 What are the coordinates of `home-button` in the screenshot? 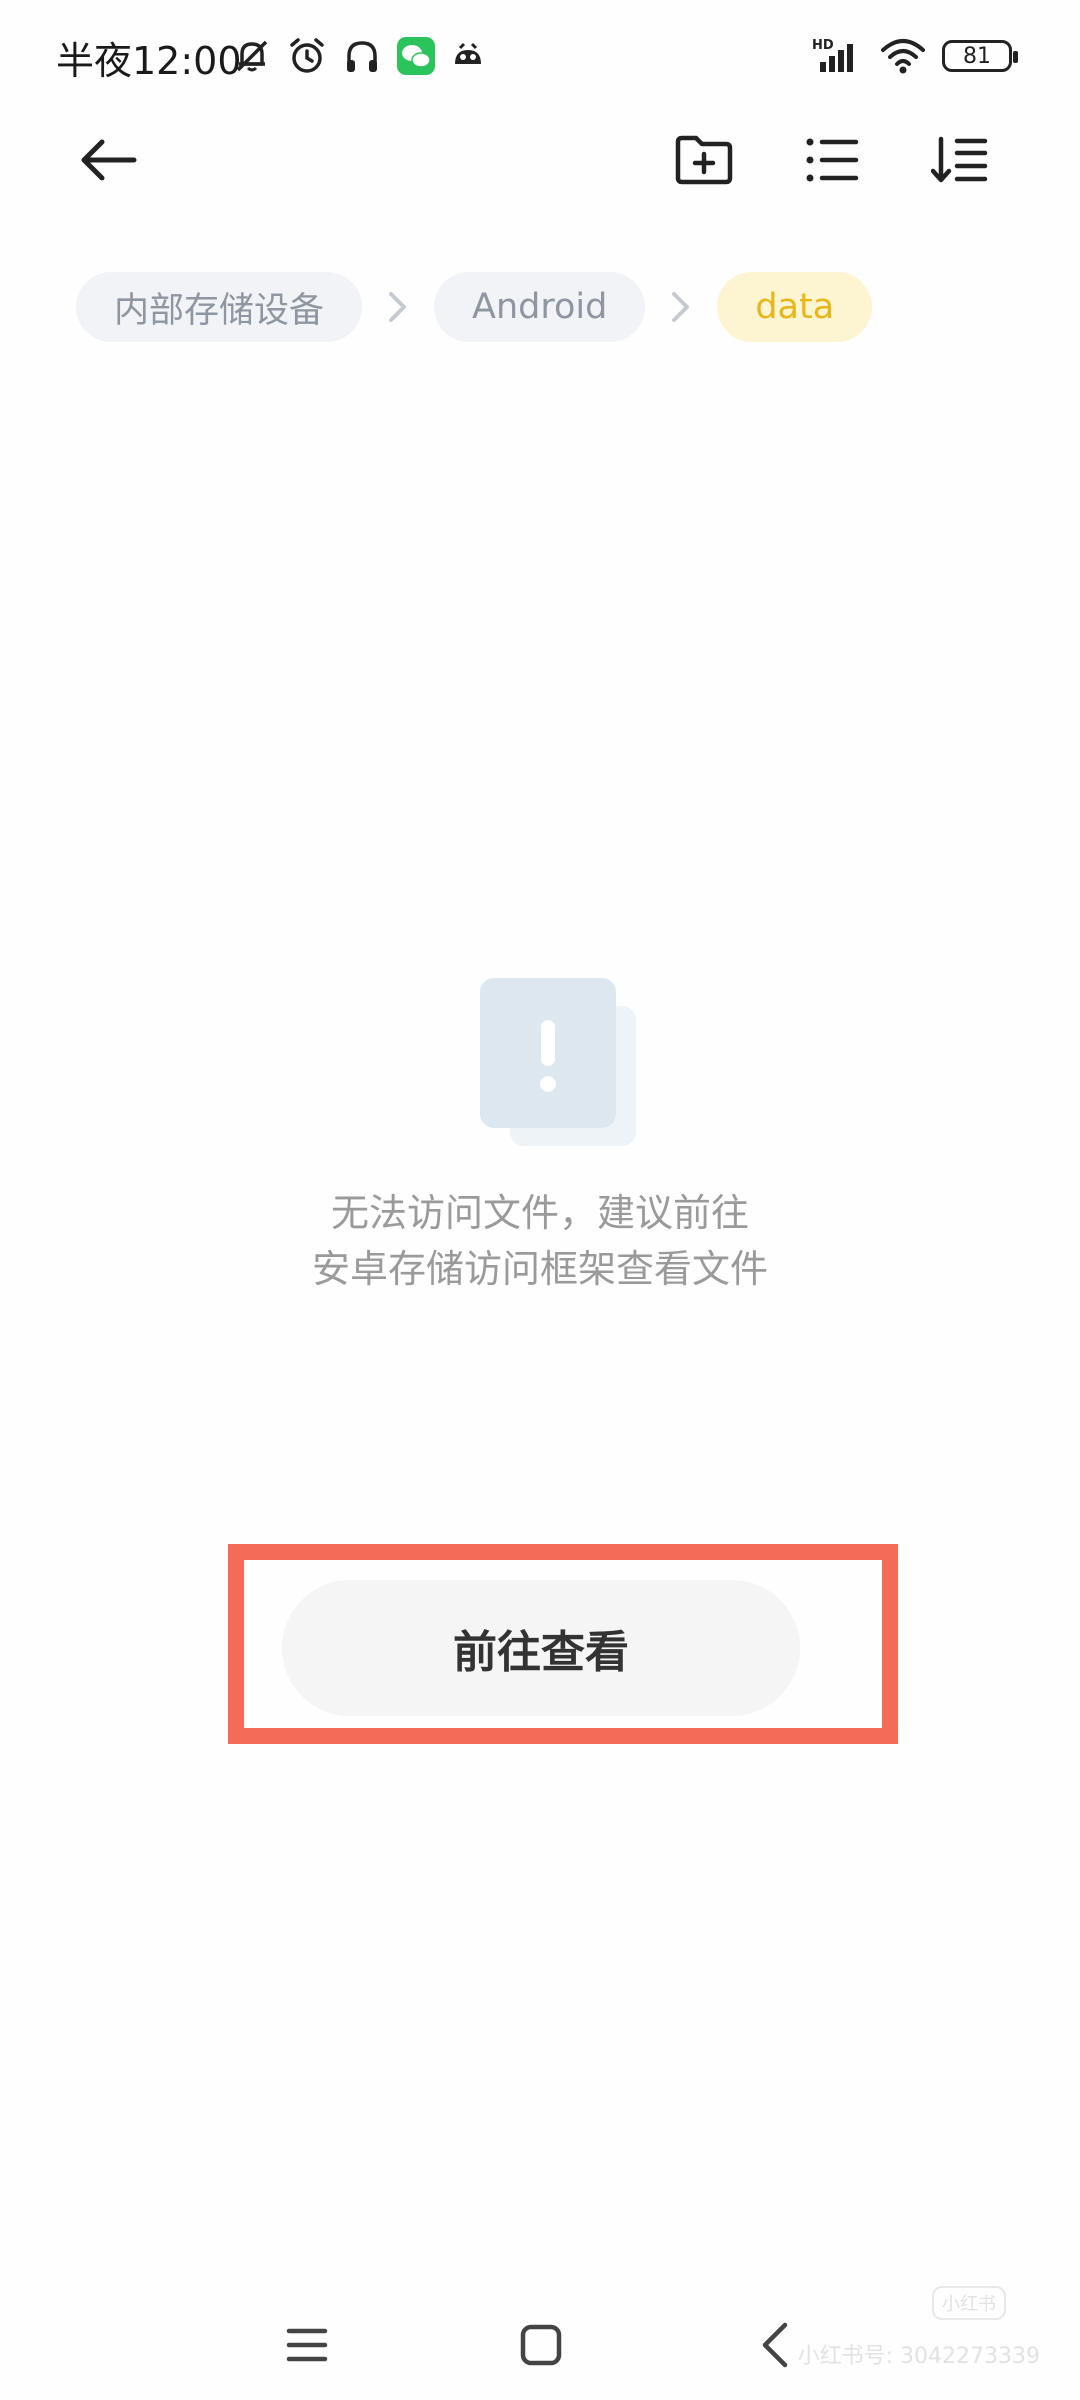 It's located at (541, 2345).